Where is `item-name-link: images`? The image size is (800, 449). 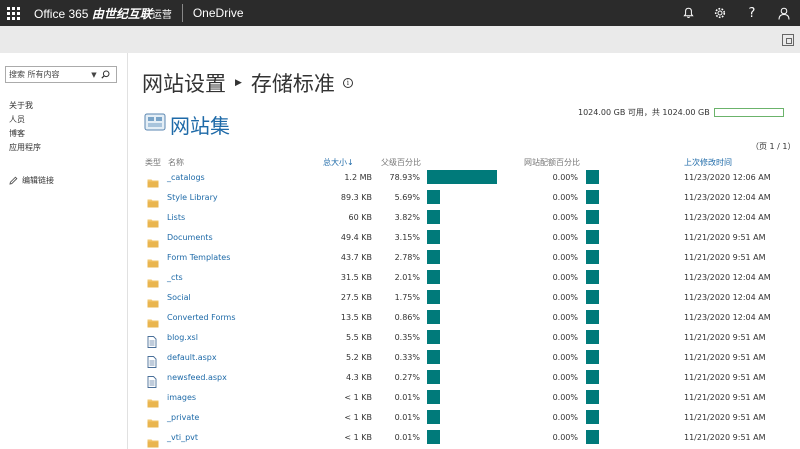
item-name-link: images is located at coordinates (181, 398).